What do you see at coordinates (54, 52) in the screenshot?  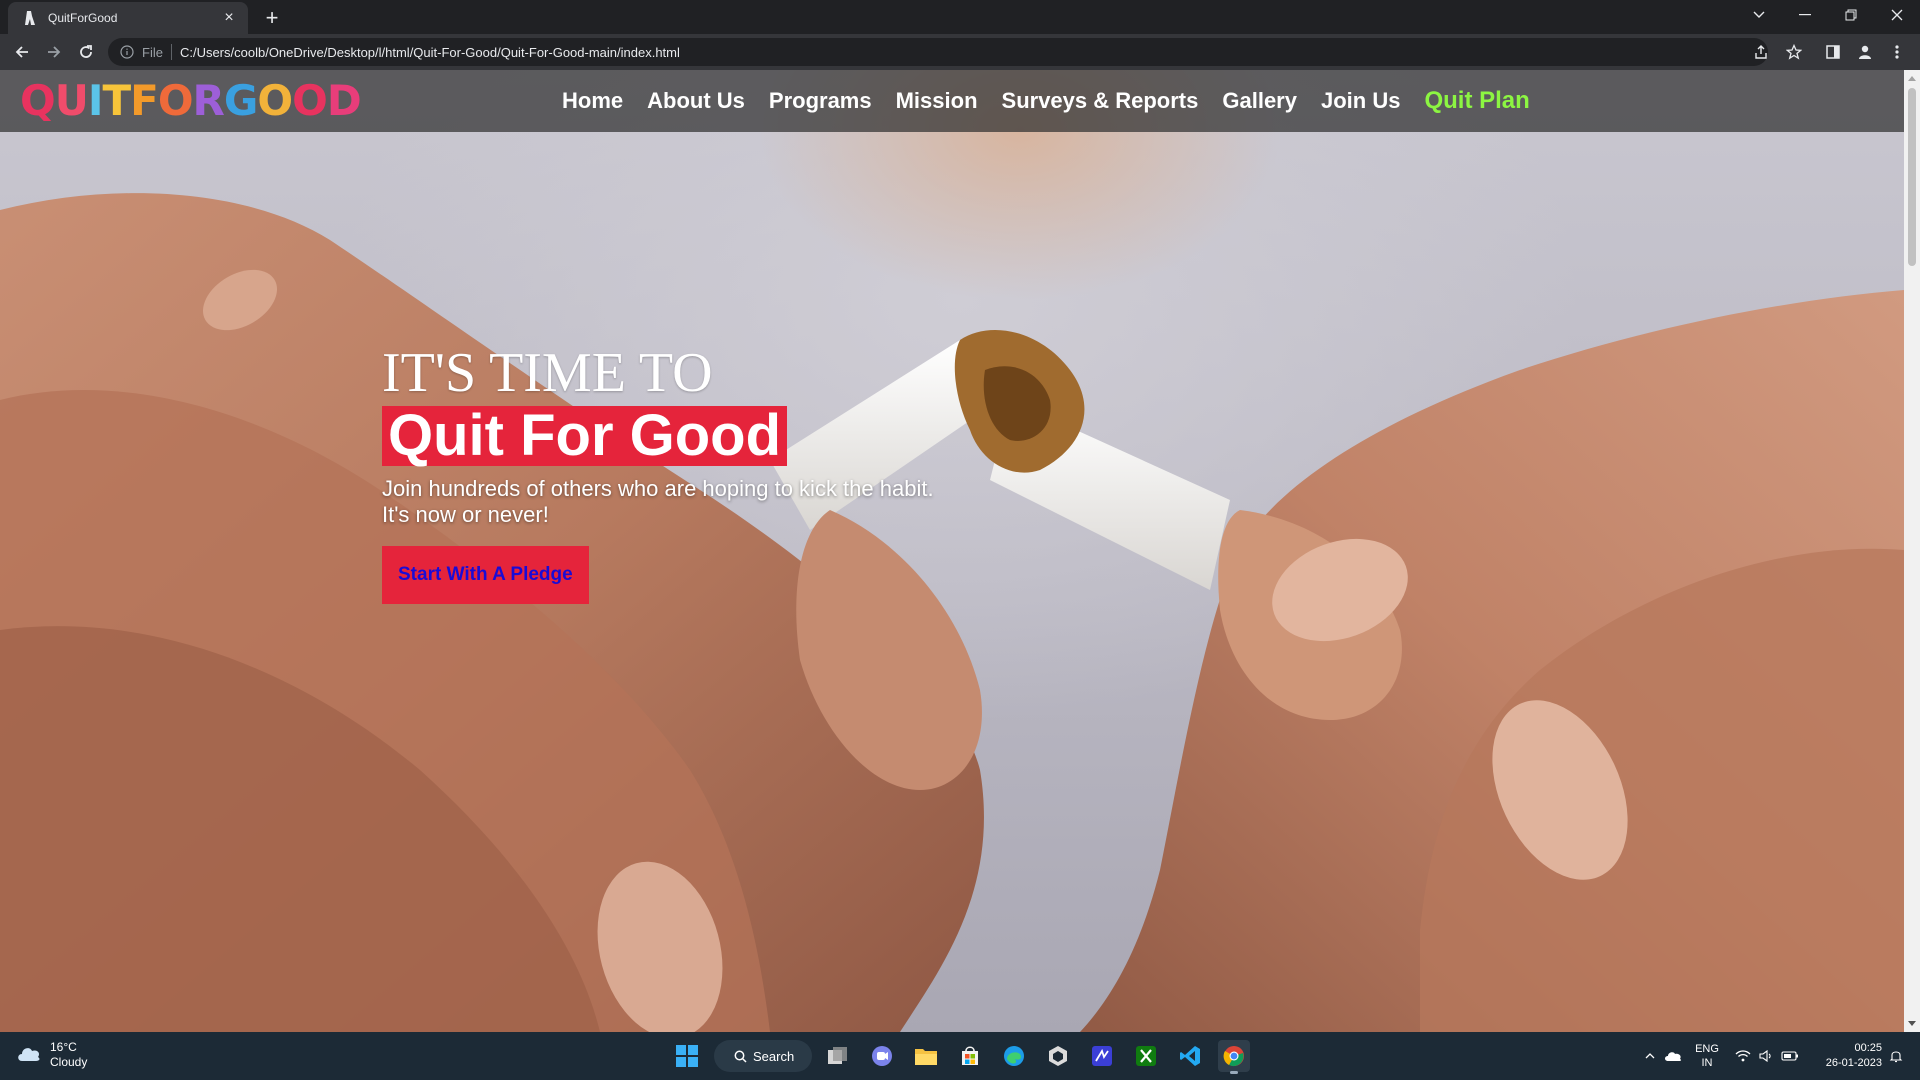 I see `forward-icon` at bounding box center [54, 52].